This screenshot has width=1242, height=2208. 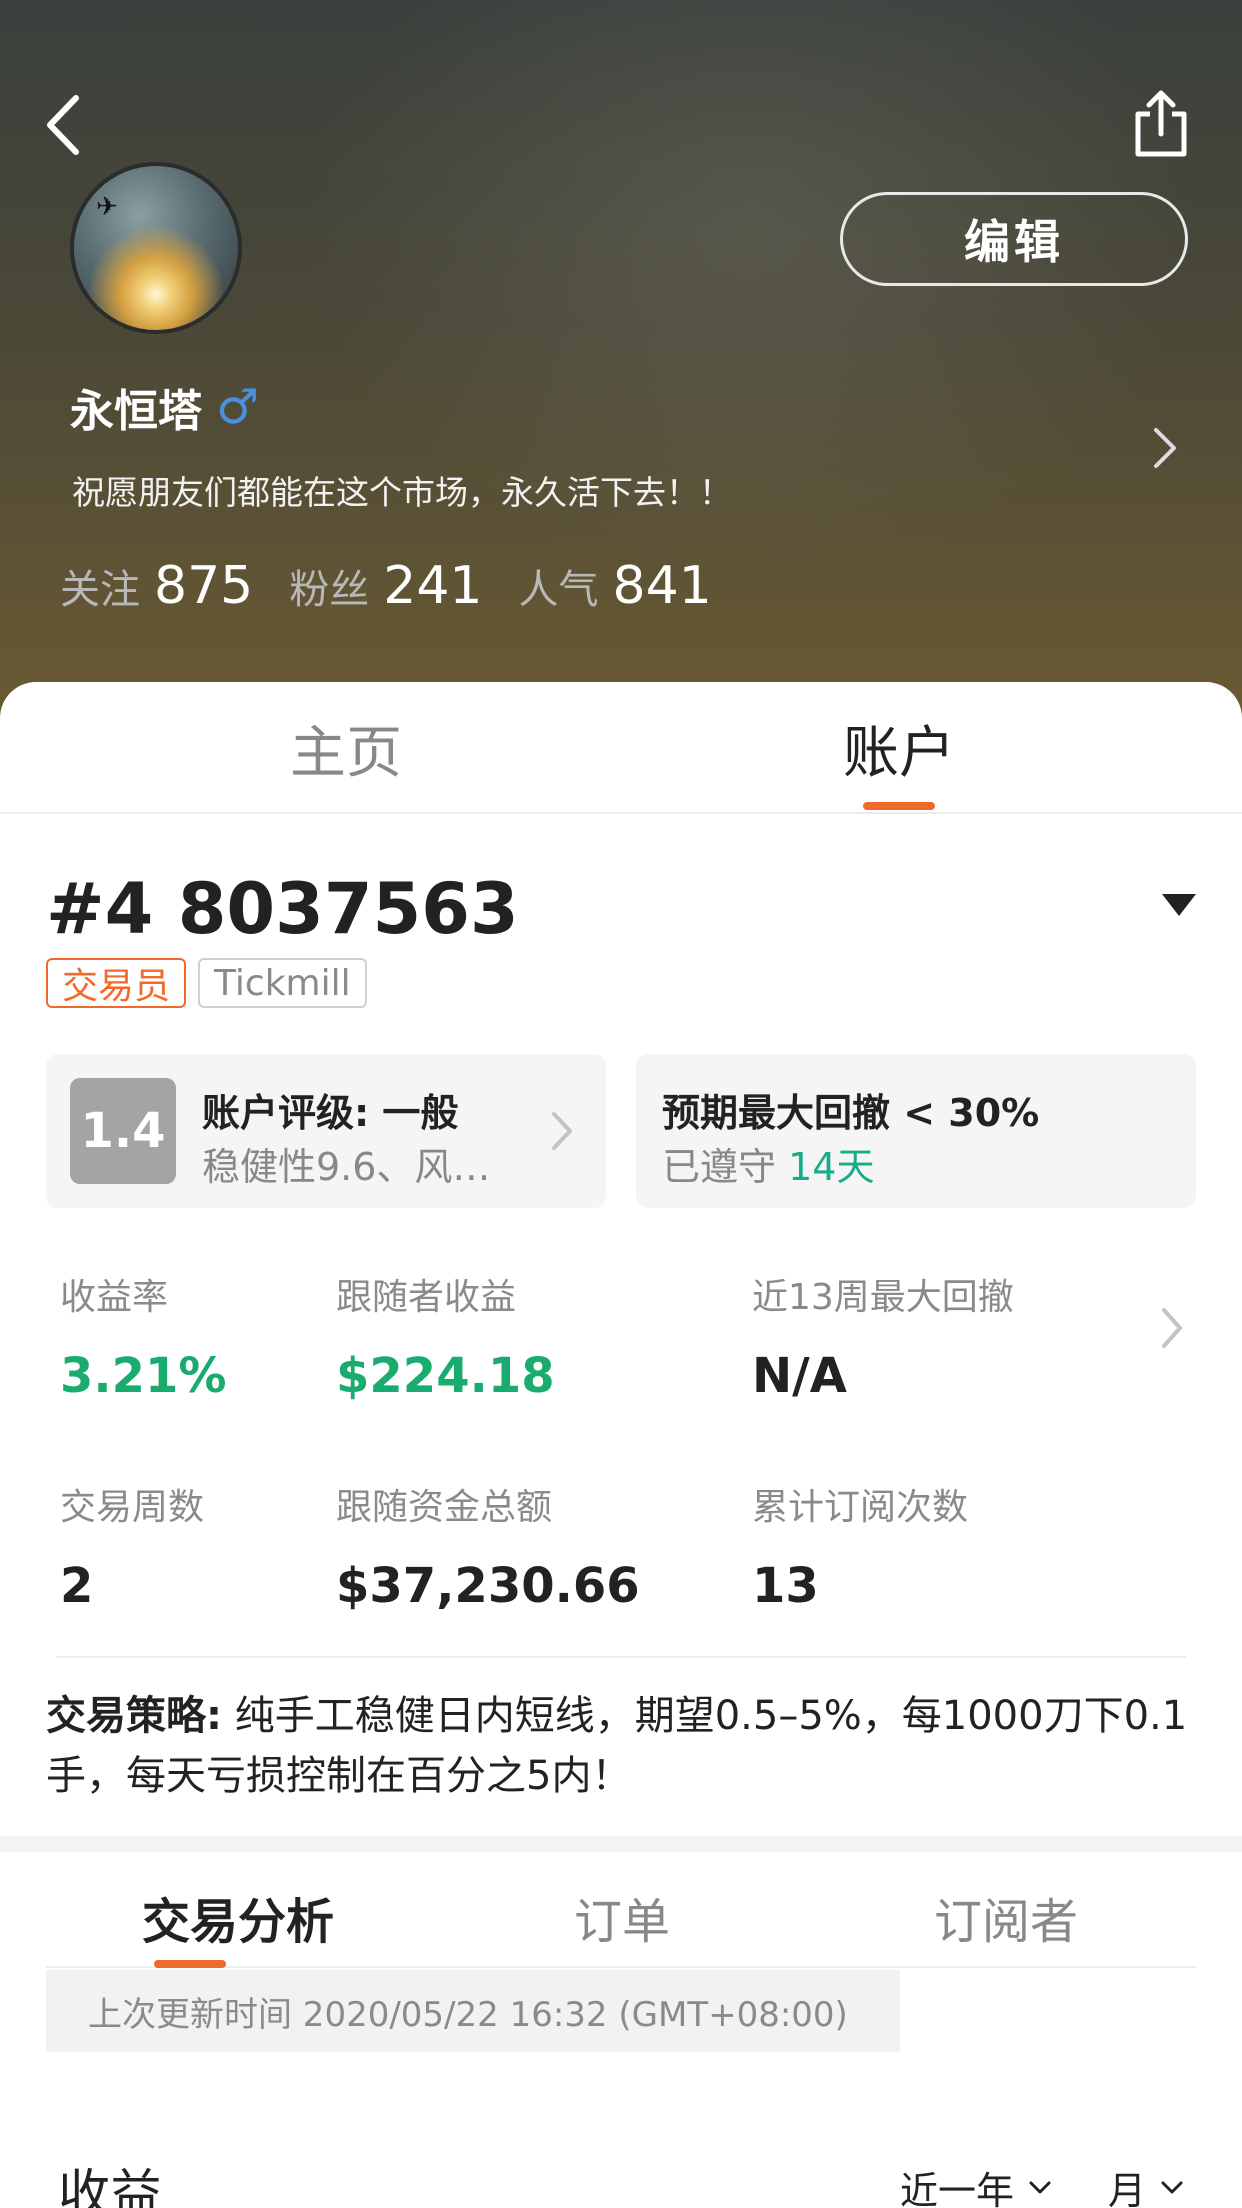 I want to click on back-arrow-icon, so click(x=66, y=125).